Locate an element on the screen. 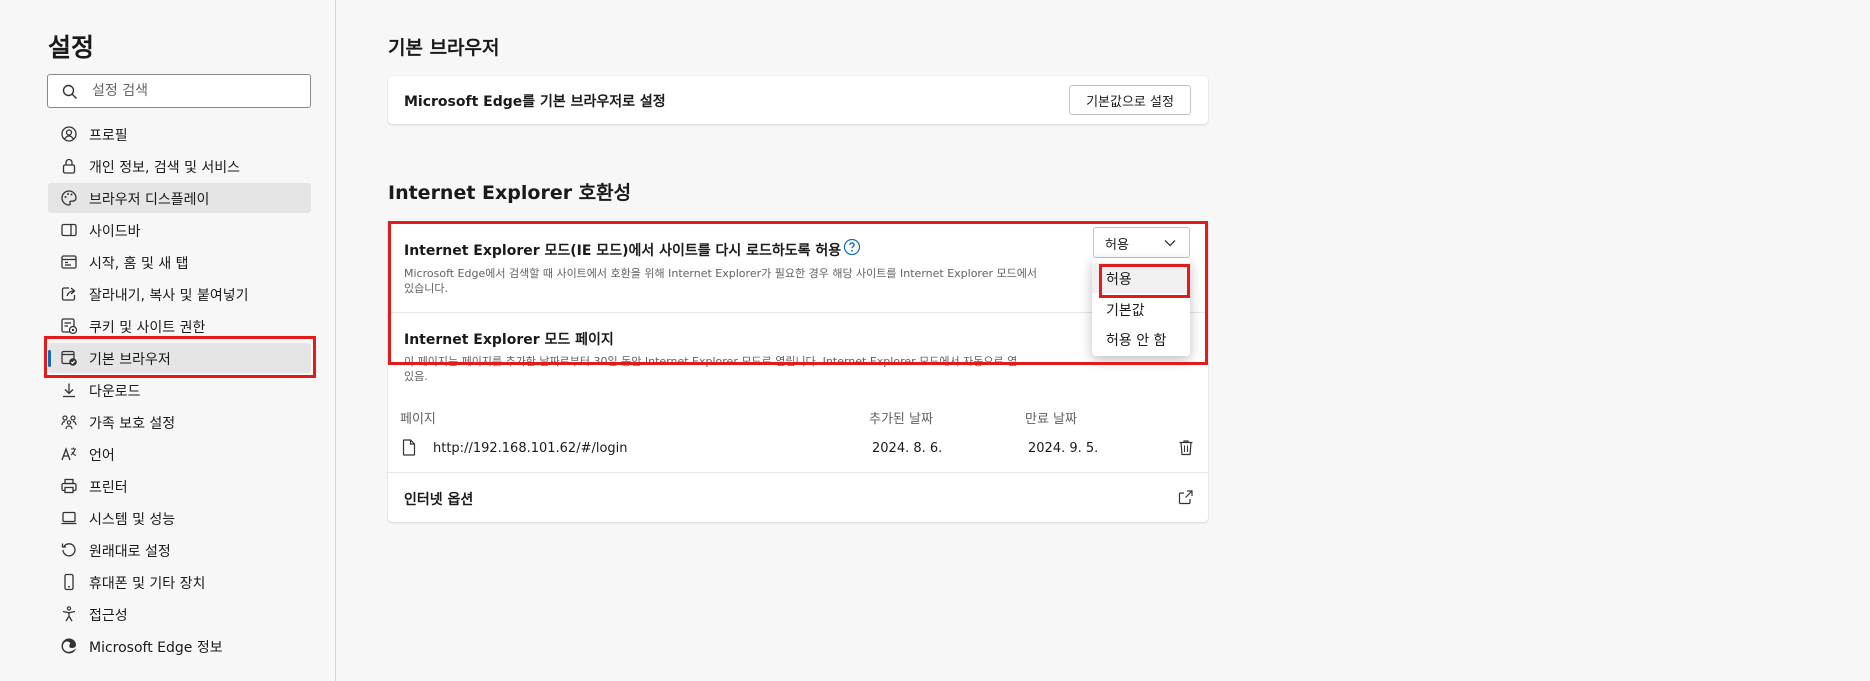  settings-search-input is located at coordinates (197, 91).